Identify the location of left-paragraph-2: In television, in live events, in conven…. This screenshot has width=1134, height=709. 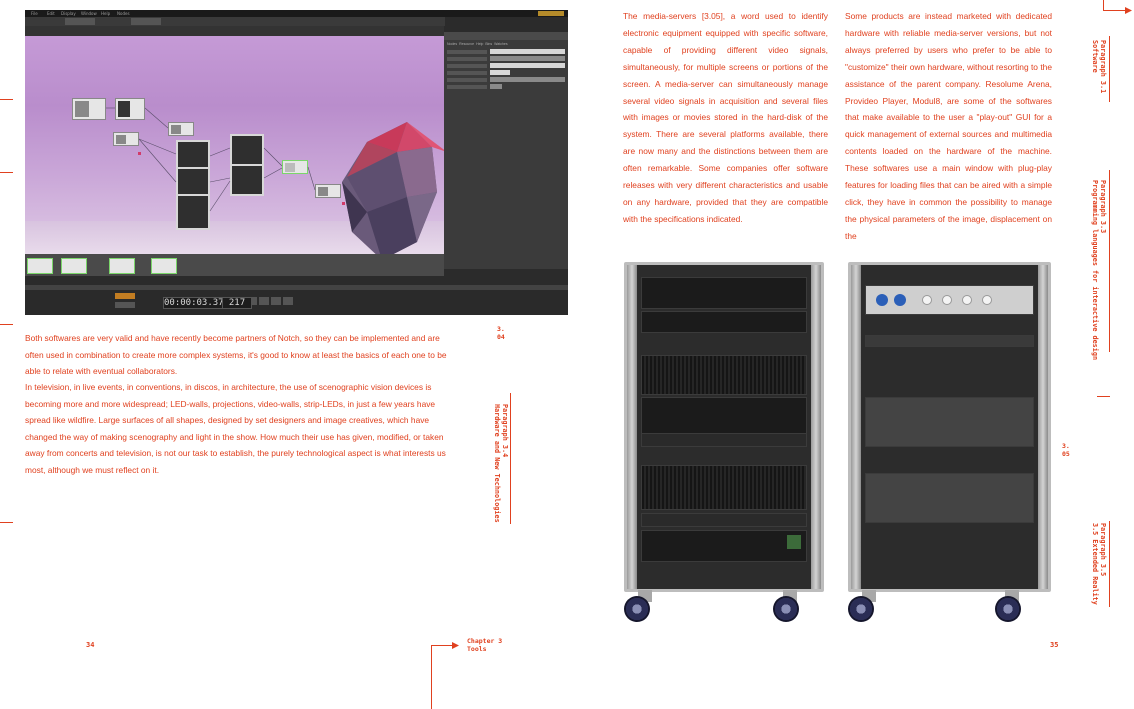
(235, 428).